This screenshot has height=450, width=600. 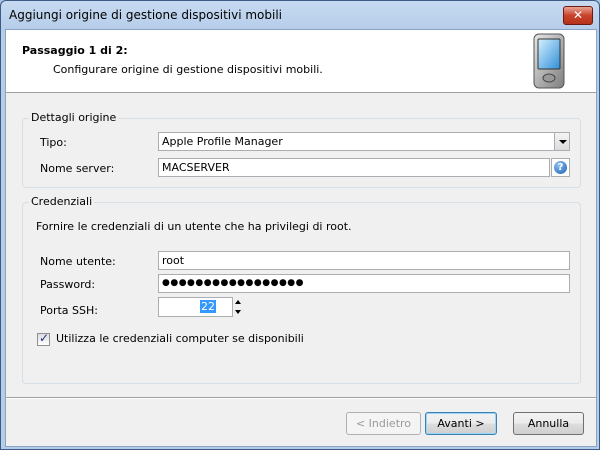 What do you see at coordinates (354, 167) in the screenshot?
I see `server-name-input: MACSERVER` at bounding box center [354, 167].